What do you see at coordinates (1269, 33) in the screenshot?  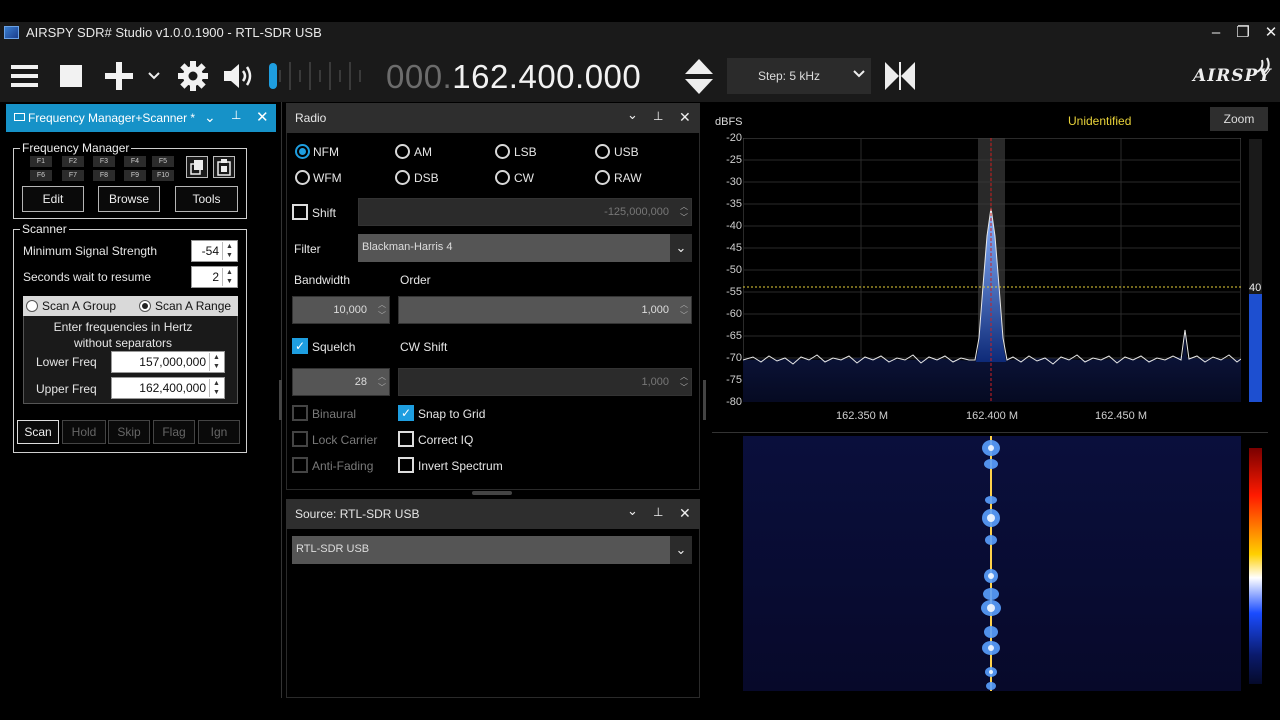 I see `close-window-button: ✕` at bounding box center [1269, 33].